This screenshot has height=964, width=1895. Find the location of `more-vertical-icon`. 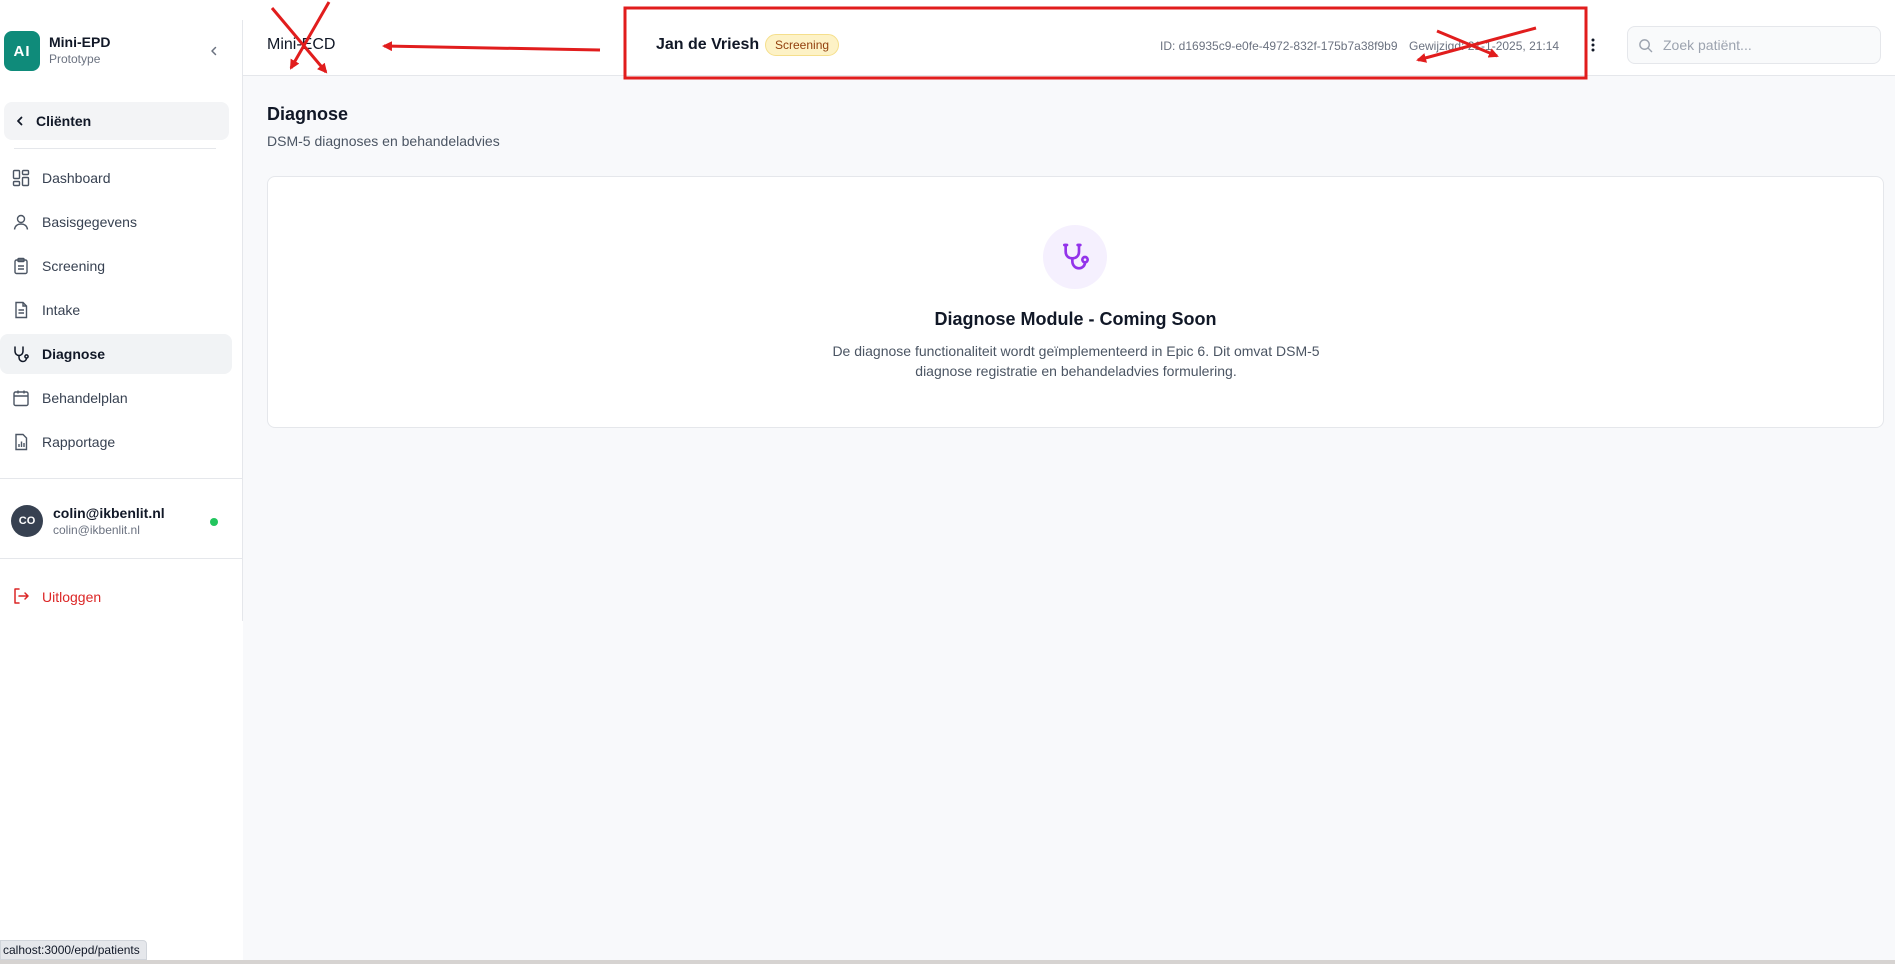

more-vertical-icon is located at coordinates (1593, 45).